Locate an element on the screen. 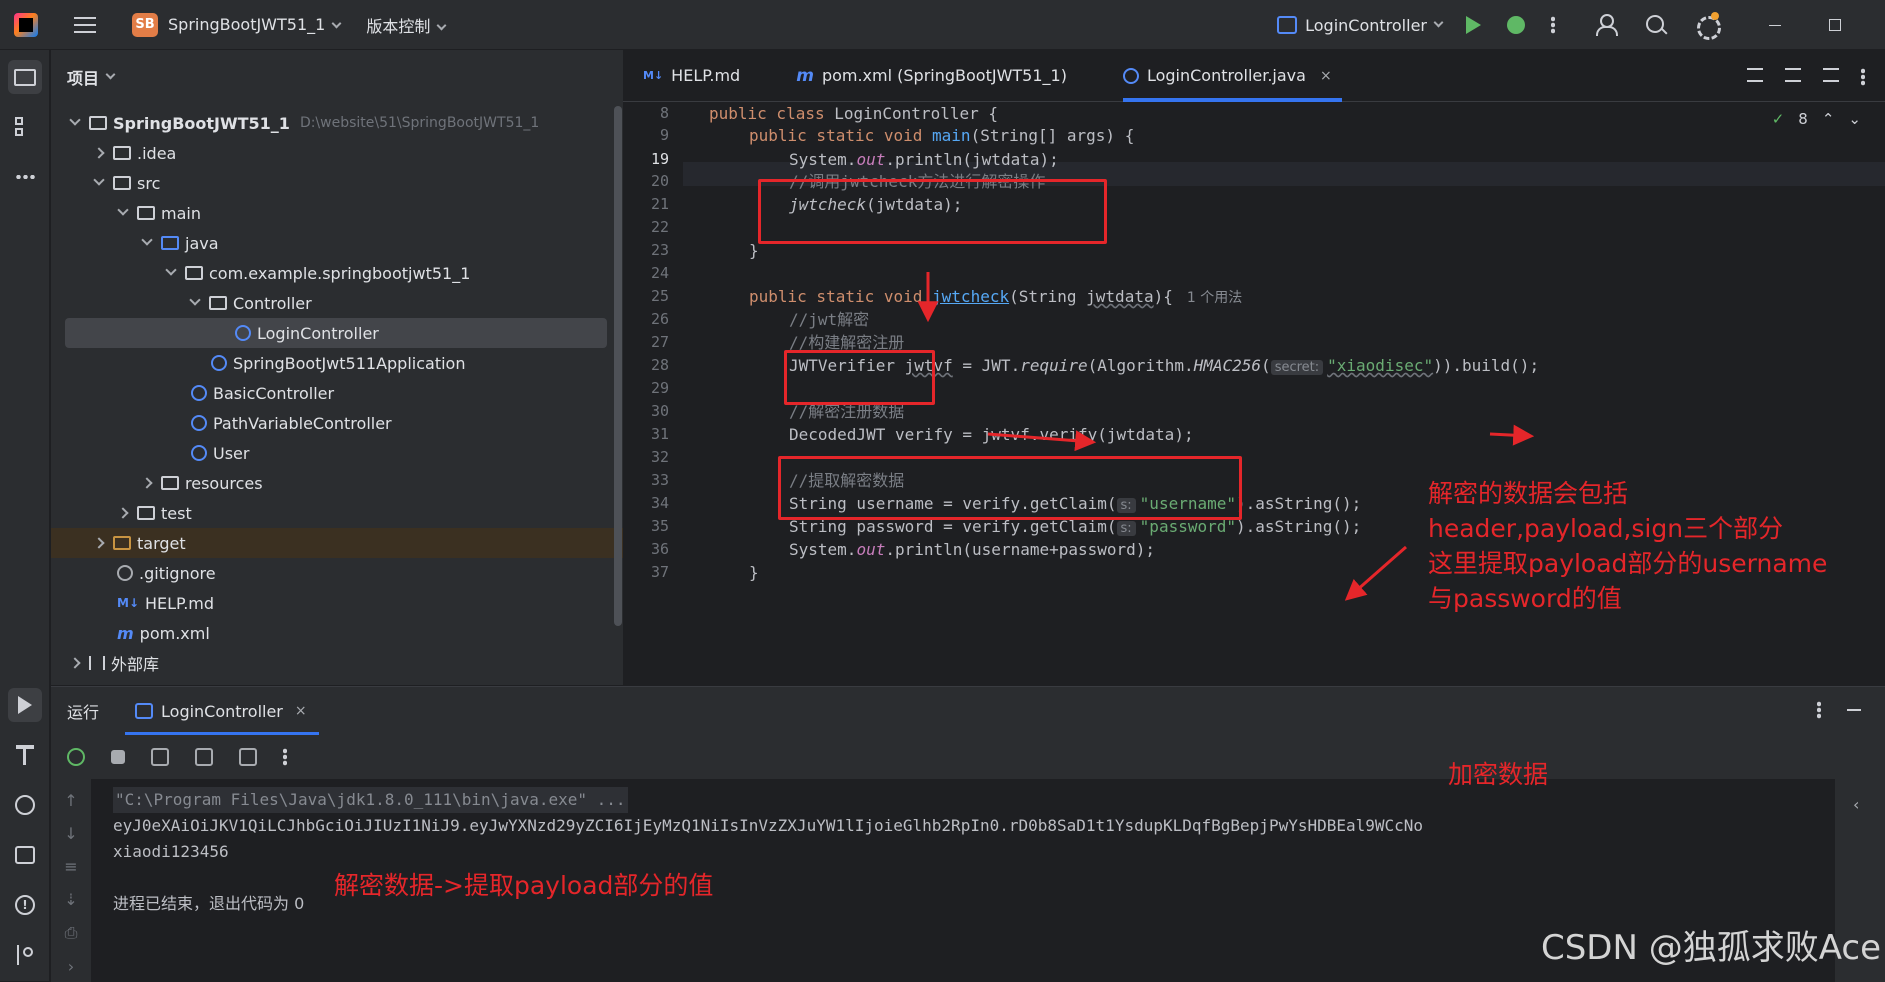 The image size is (1885, 982). chevron-right-icon: › is located at coordinates (71, 966).